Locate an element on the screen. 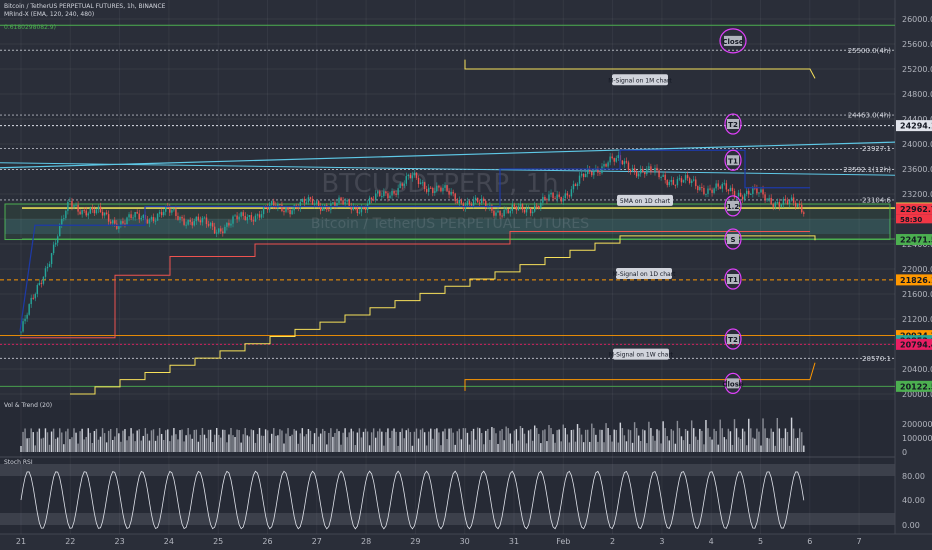 The image size is (932, 550). stoch-pane-title: Stoch RSI is located at coordinates (18, 462).